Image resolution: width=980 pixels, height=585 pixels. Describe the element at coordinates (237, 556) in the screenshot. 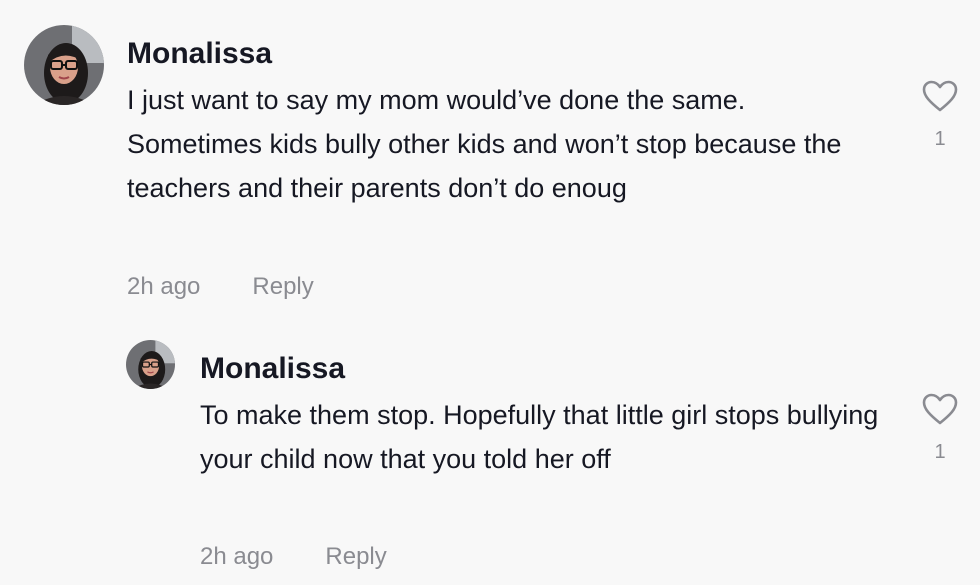

I see `reply-timestamp: 2h ago` at that location.